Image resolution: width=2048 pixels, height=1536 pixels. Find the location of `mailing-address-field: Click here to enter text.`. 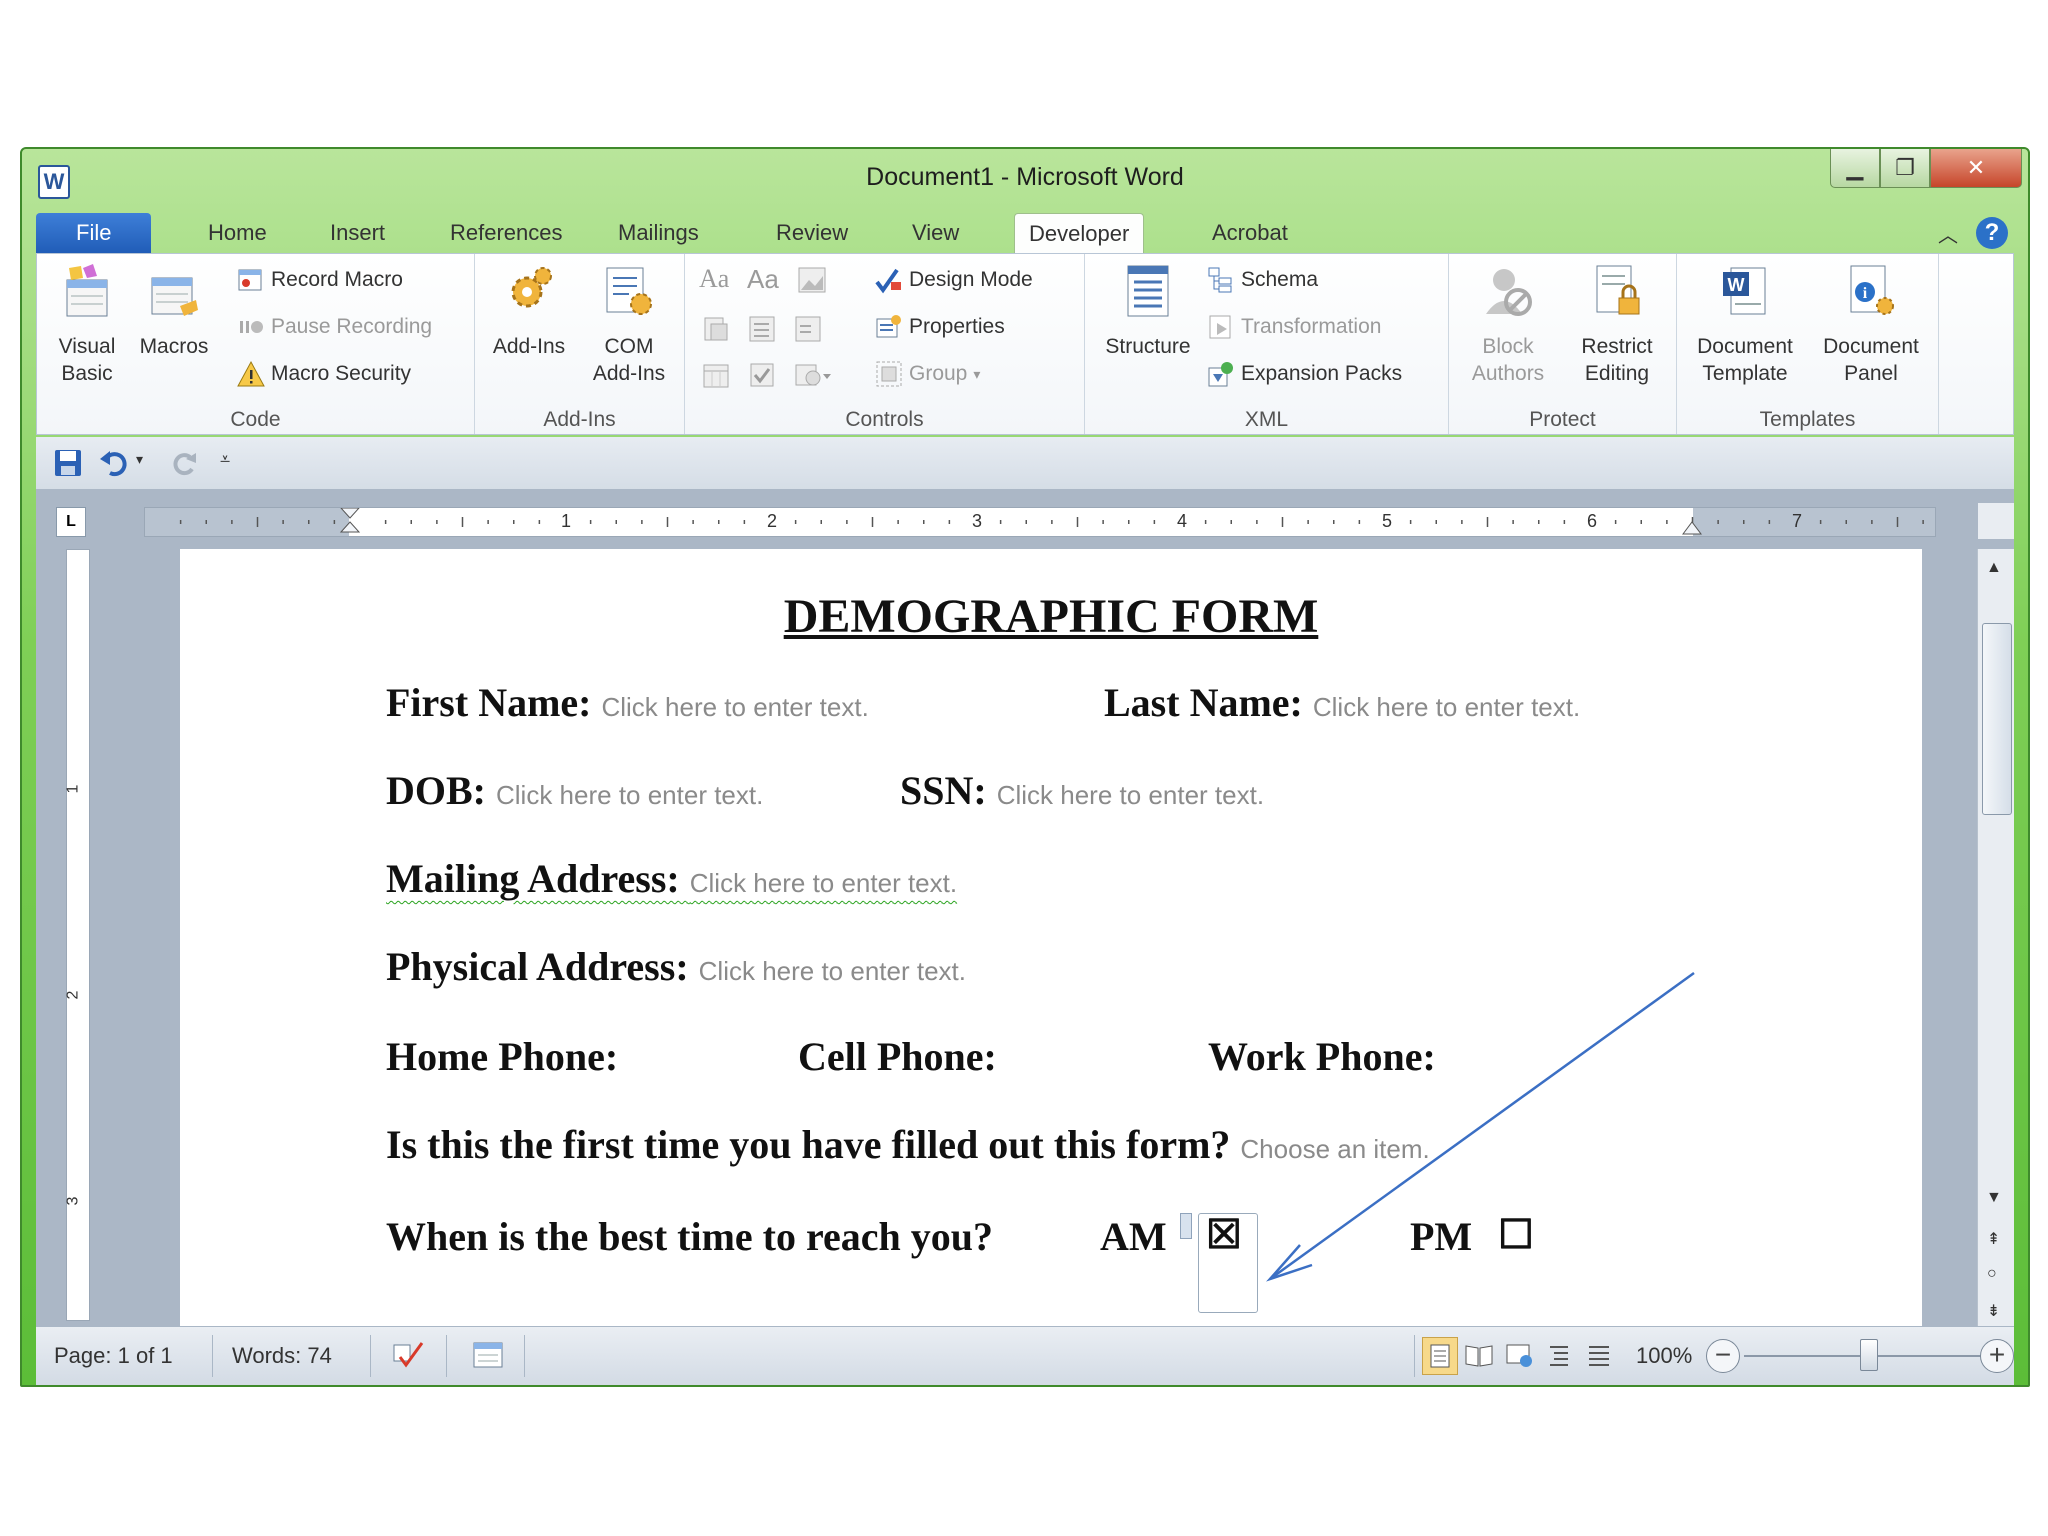

mailing-address-field: Click here to enter text. is located at coordinates (823, 883).